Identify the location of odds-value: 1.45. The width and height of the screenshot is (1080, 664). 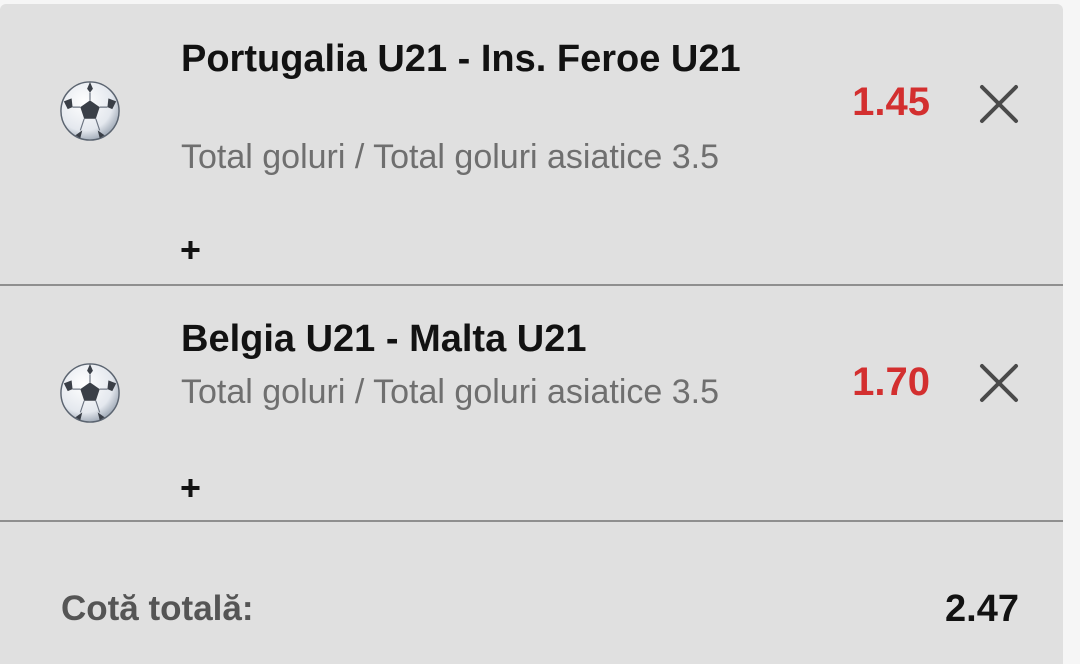
(891, 102).